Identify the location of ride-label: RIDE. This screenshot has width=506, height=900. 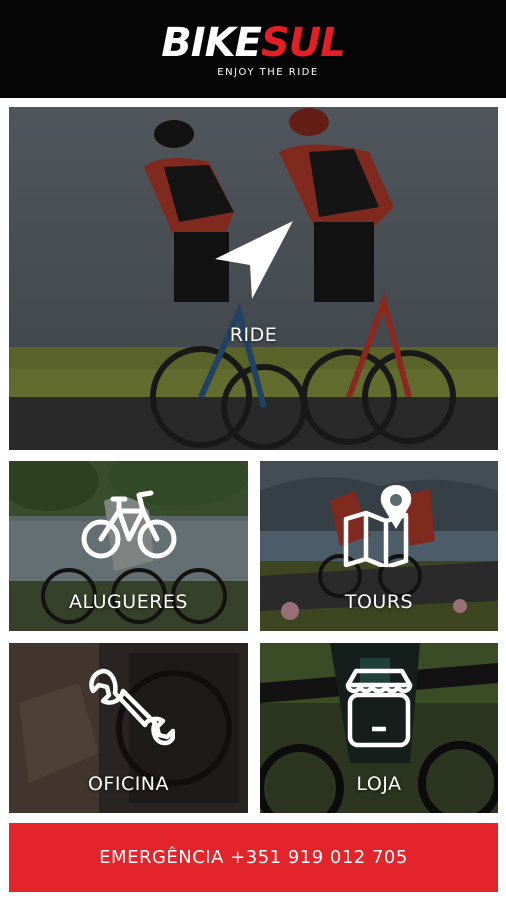
(253, 335).